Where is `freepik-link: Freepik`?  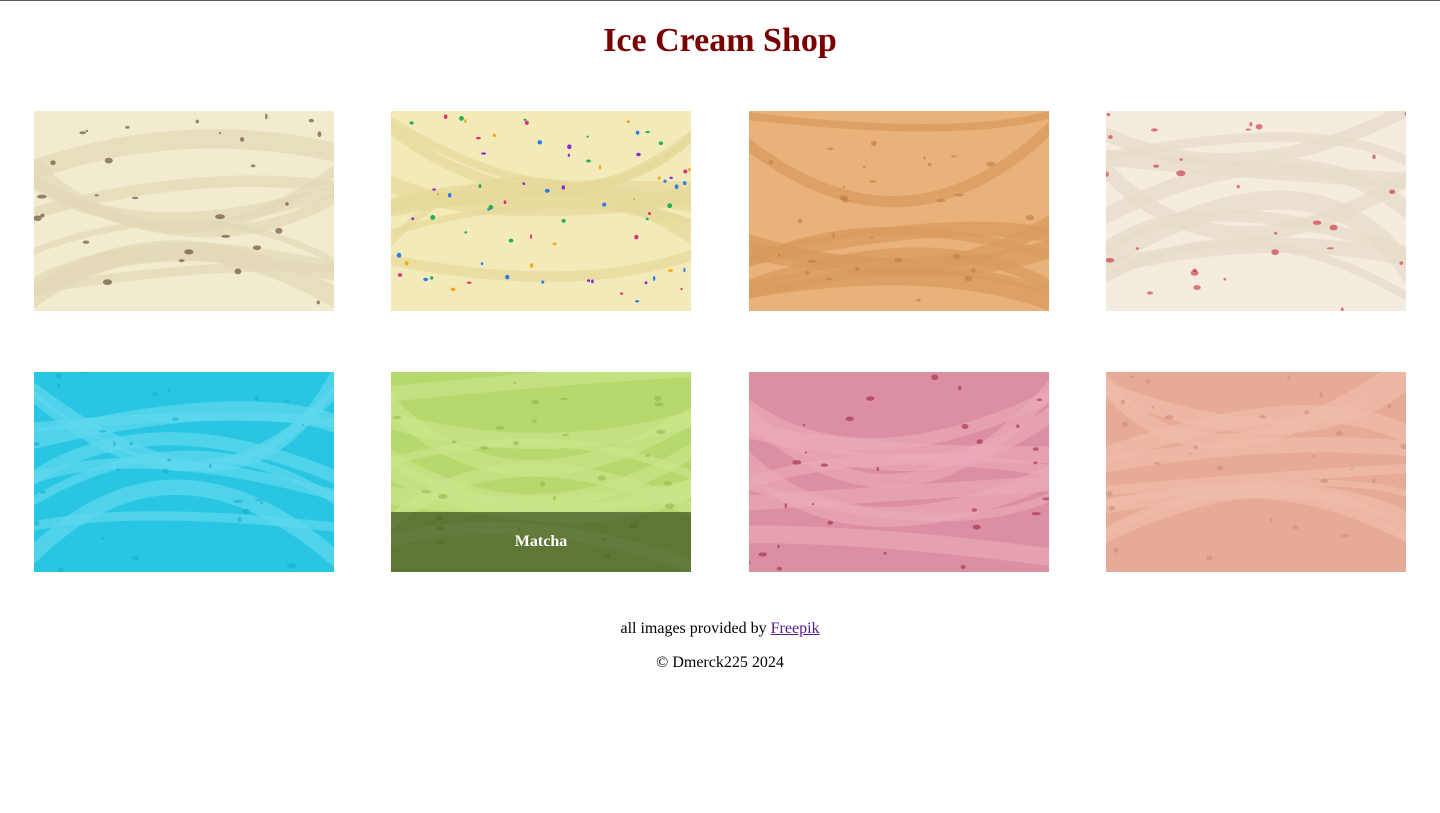 freepik-link: Freepik is located at coordinates (795, 628).